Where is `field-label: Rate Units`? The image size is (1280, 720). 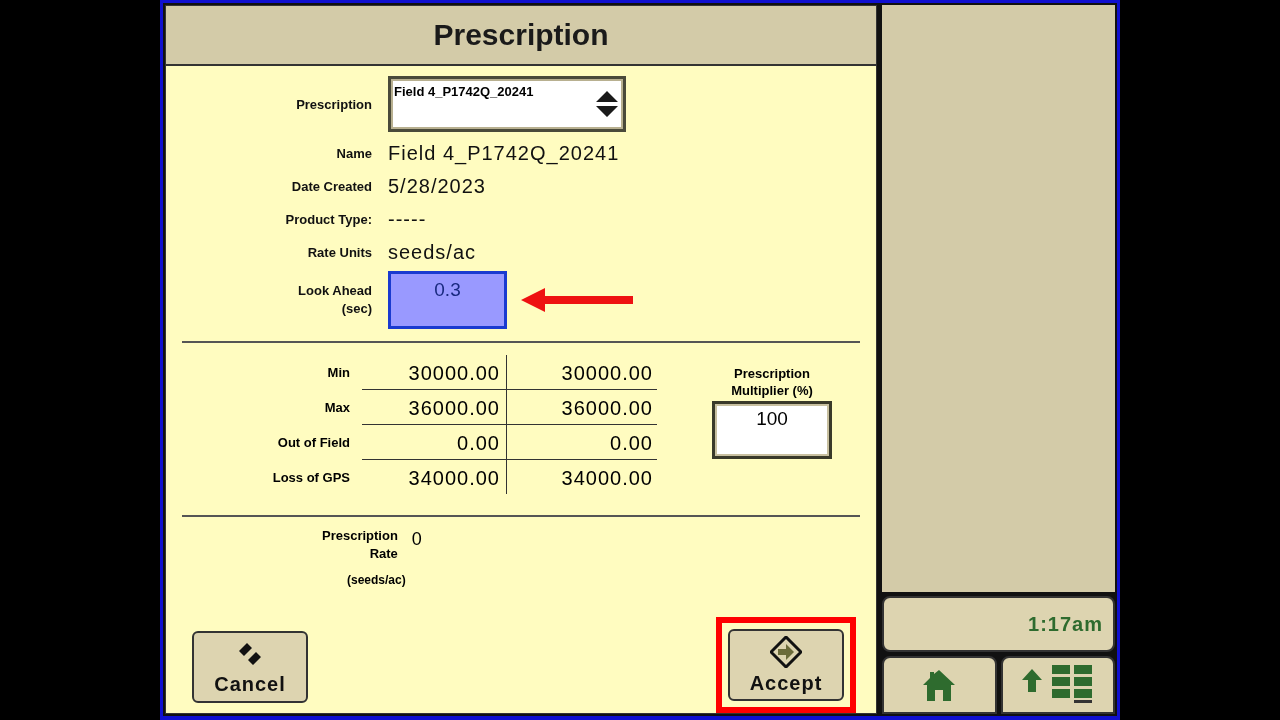
field-label: Rate Units is located at coordinates (339, 252).